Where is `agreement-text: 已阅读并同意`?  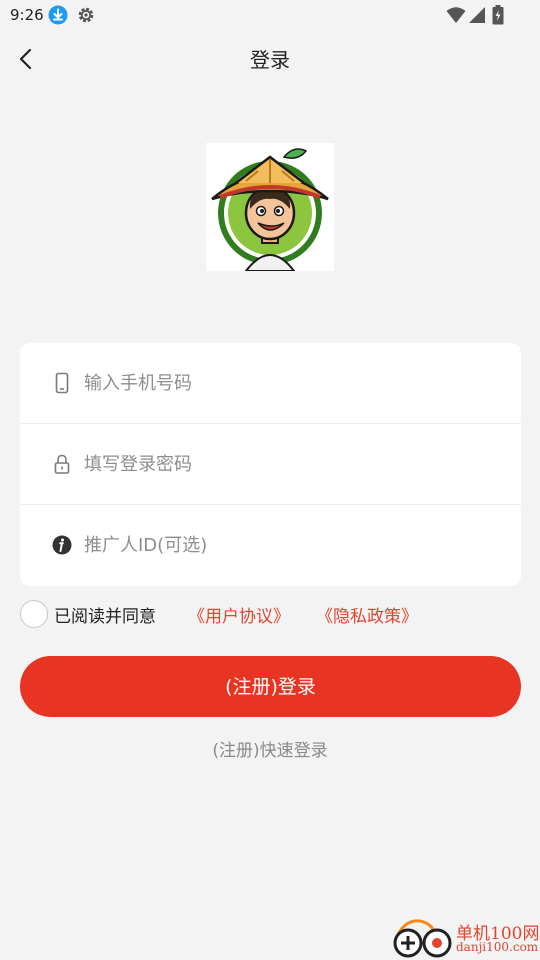 agreement-text: 已阅读并同意 is located at coordinates (105, 617).